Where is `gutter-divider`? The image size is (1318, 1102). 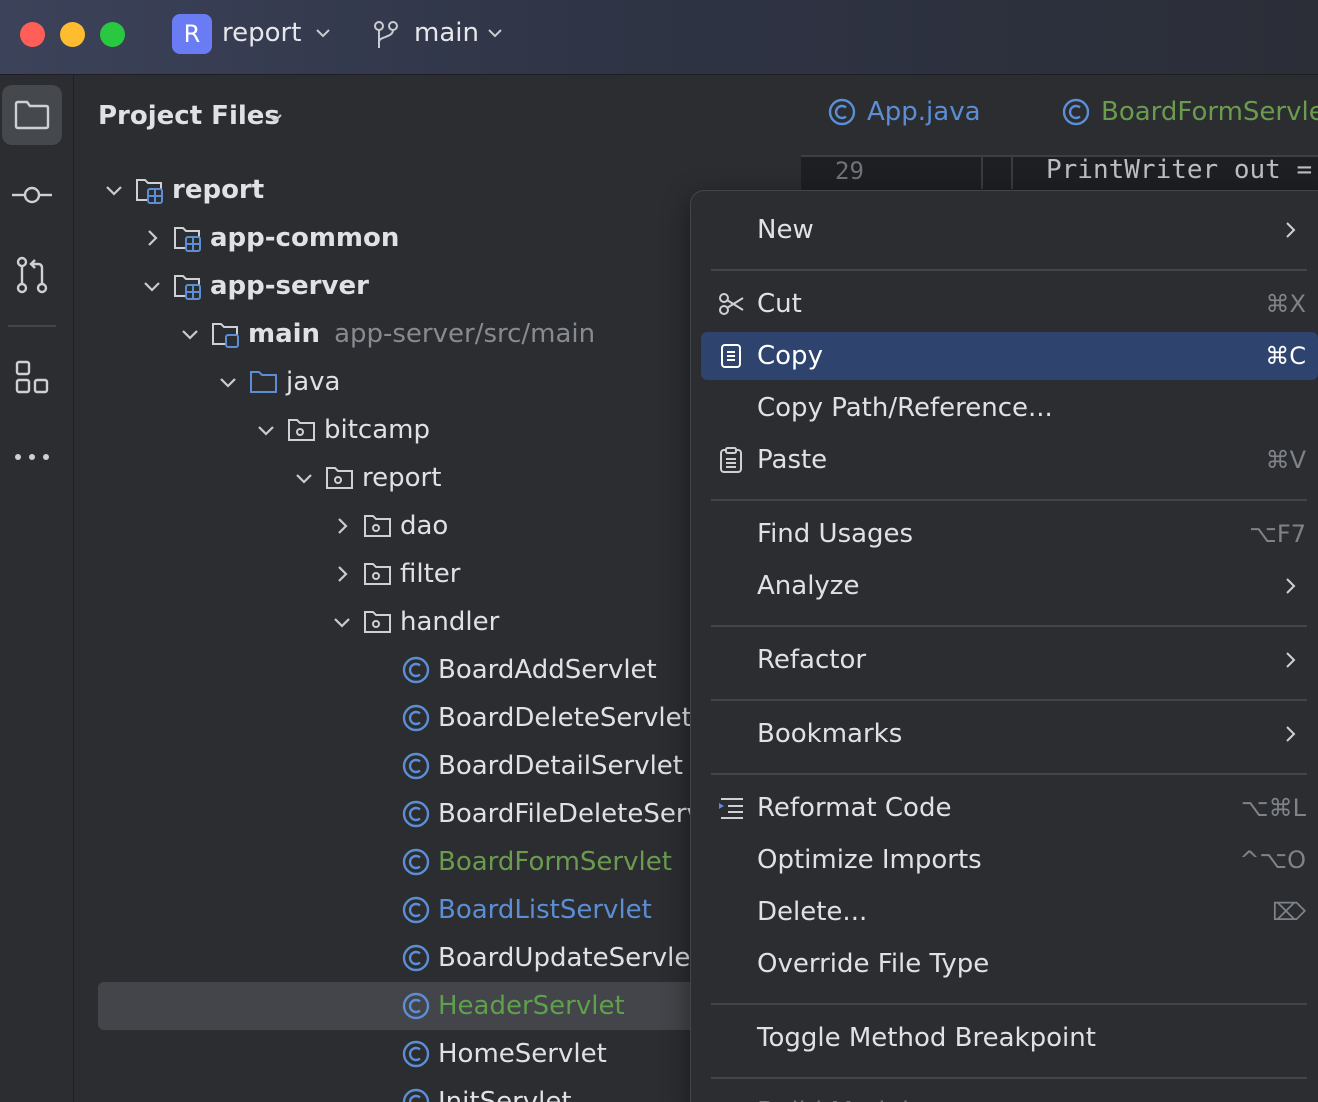
gutter-divider is located at coordinates (982, 173).